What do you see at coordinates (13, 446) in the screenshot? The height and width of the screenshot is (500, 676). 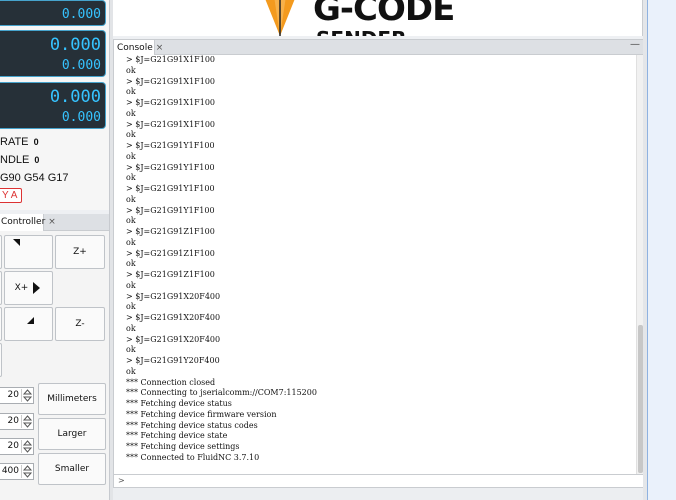 I see `step-a-value: 20` at bounding box center [13, 446].